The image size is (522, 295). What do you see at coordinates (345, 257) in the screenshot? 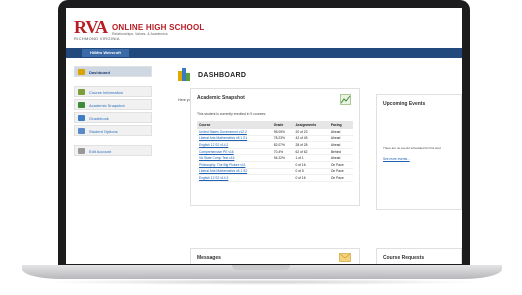
I see `envelope-icon` at bounding box center [345, 257].